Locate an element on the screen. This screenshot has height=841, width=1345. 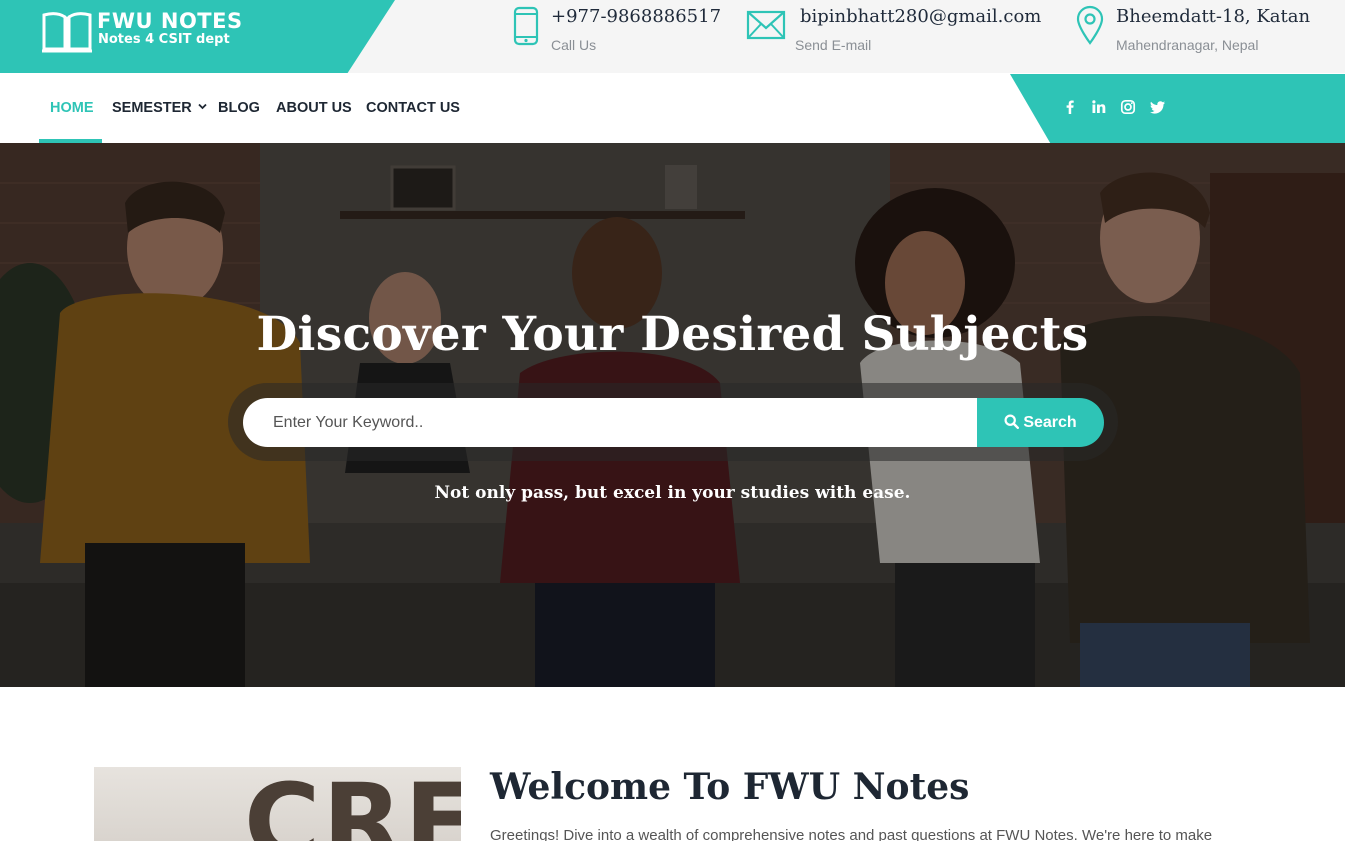
welcome-image: CRF is located at coordinates (277, 804).